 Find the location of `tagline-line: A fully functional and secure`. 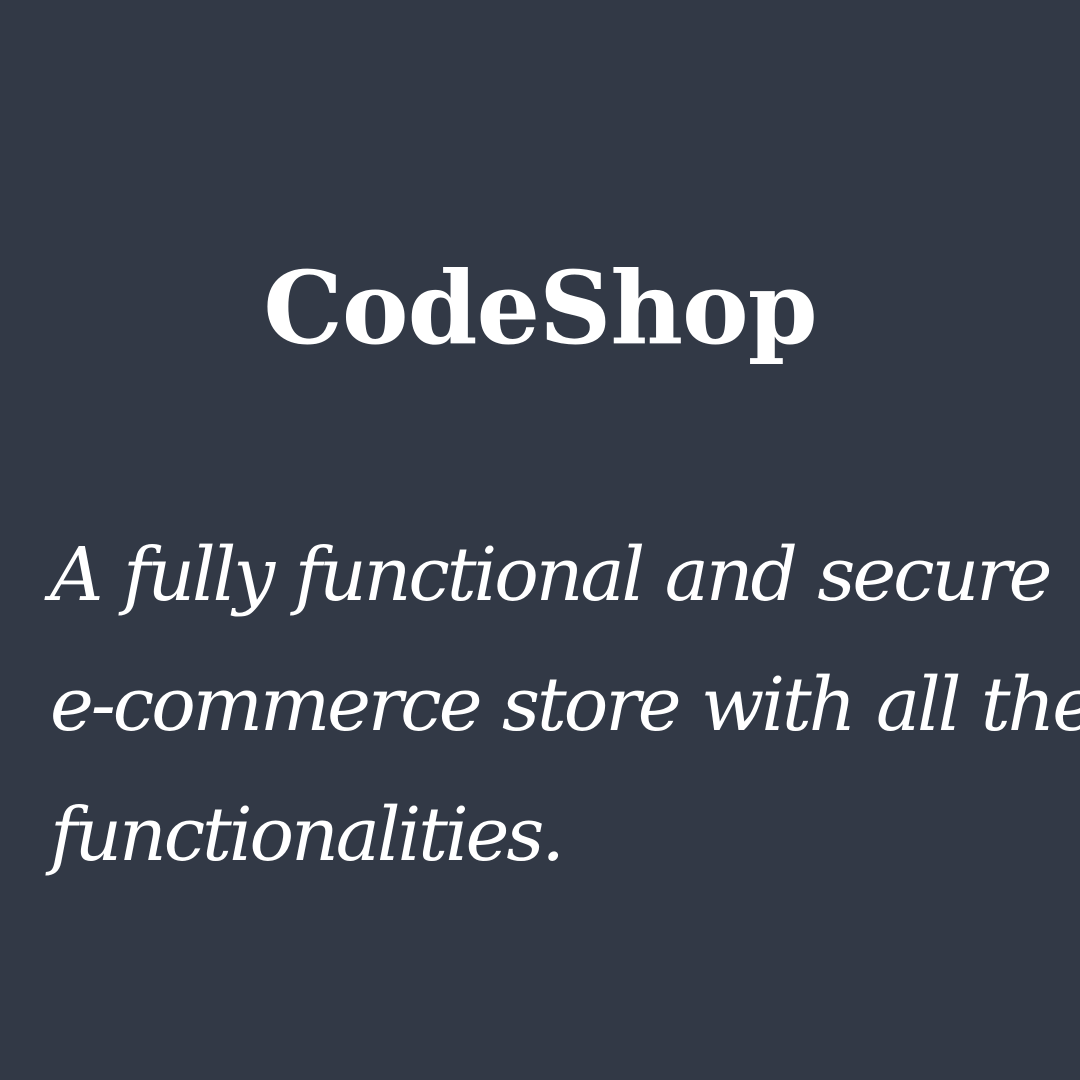

tagline-line: A fully functional and secure is located at coordinates (551, 575).